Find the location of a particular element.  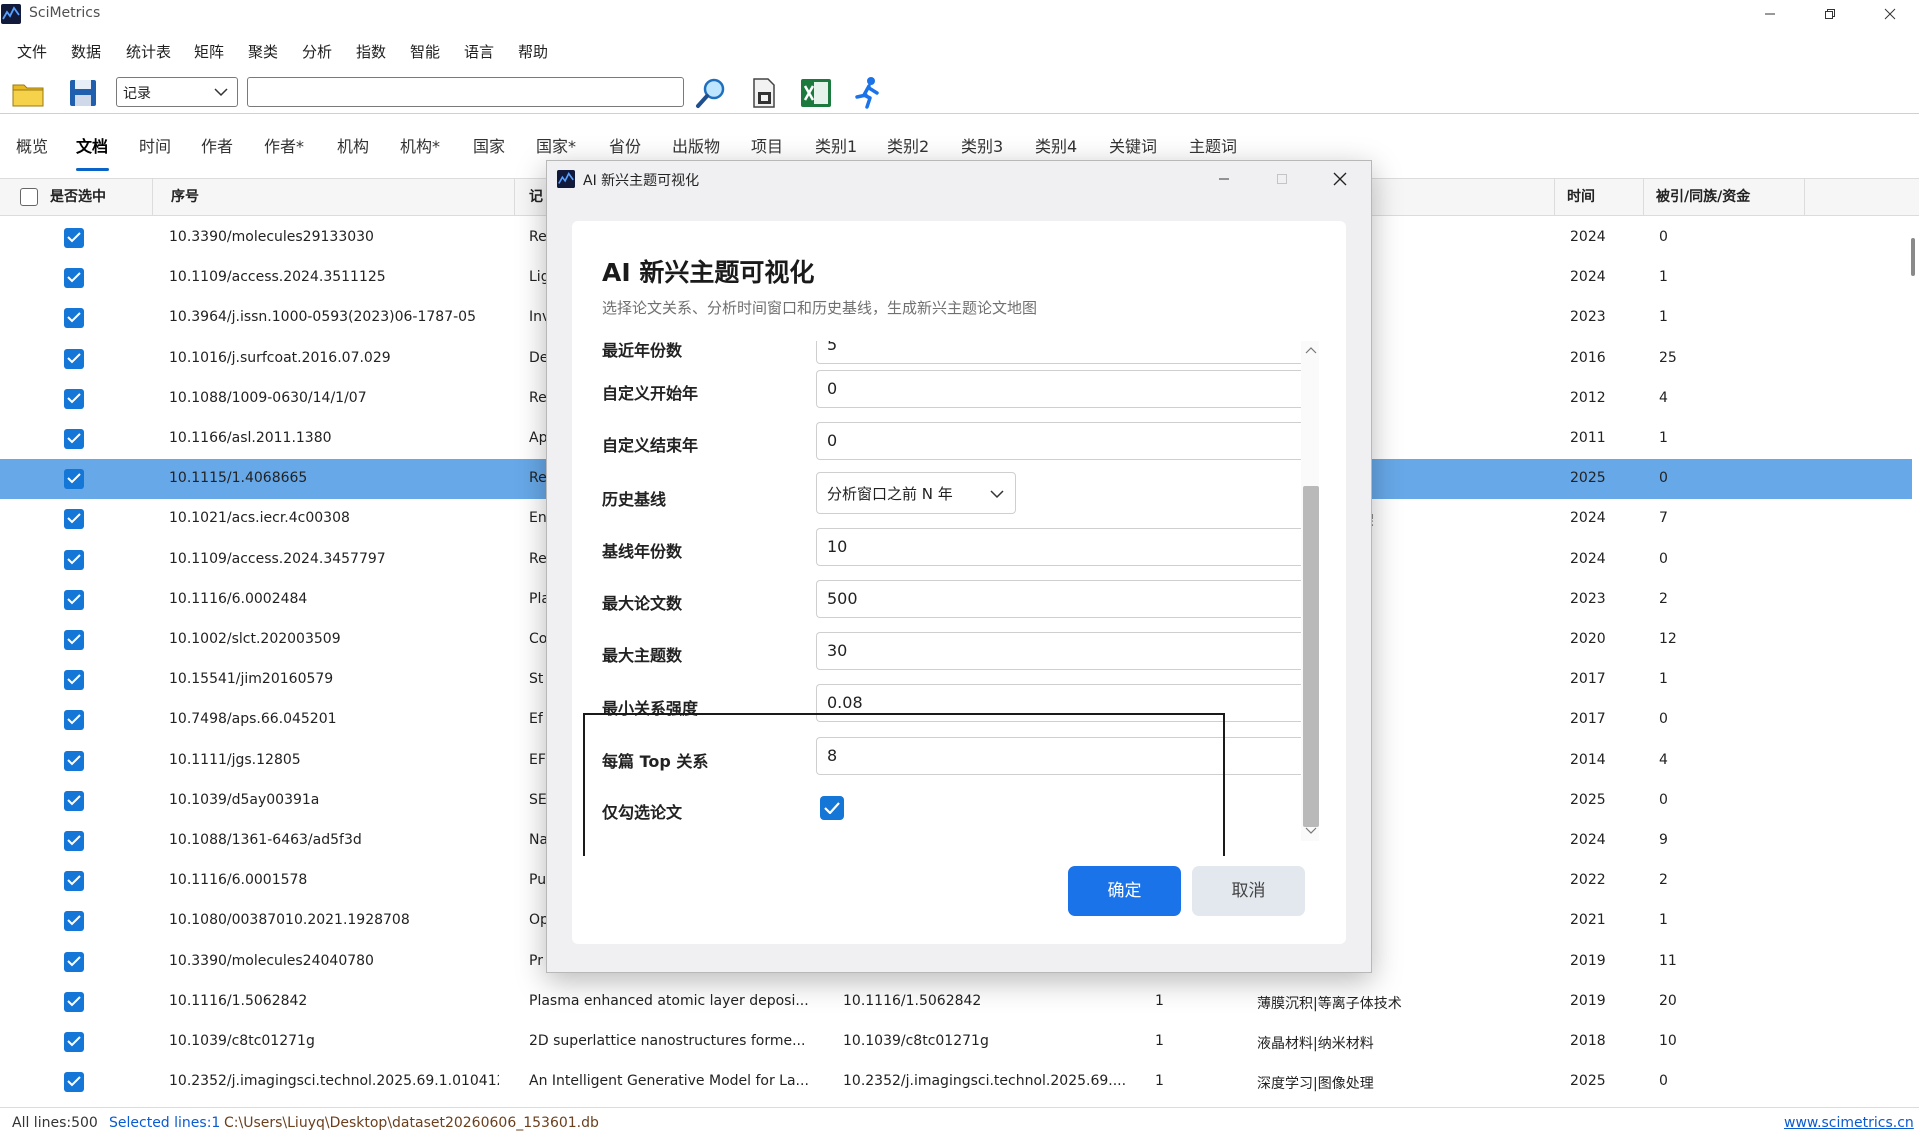

search-icon is located at coordinates (712, 93).